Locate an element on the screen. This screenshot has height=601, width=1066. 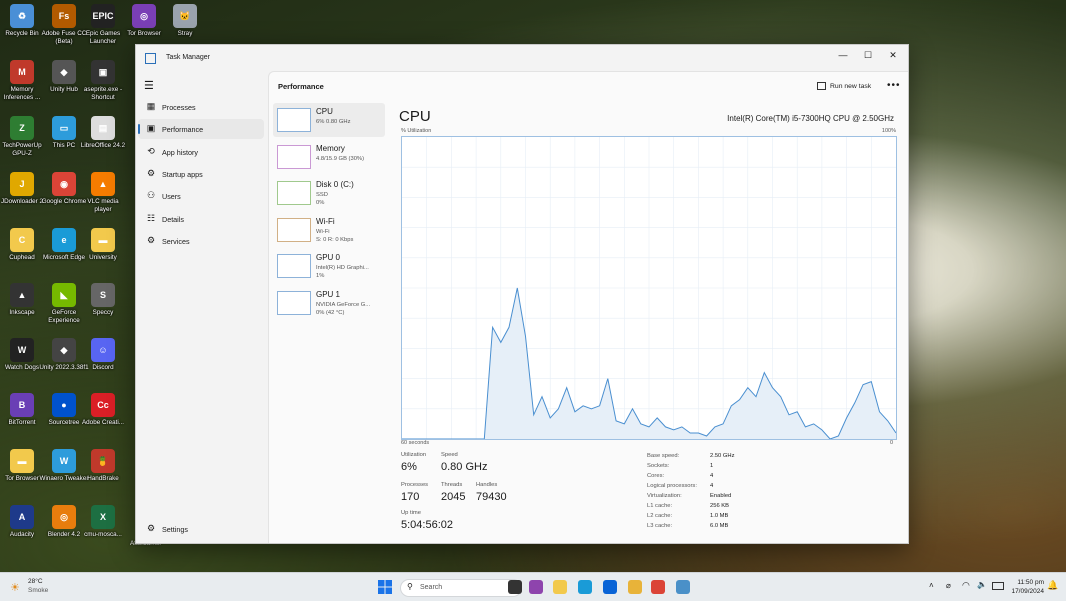
app-icon: ☺ is located at coordinates (103, 350).